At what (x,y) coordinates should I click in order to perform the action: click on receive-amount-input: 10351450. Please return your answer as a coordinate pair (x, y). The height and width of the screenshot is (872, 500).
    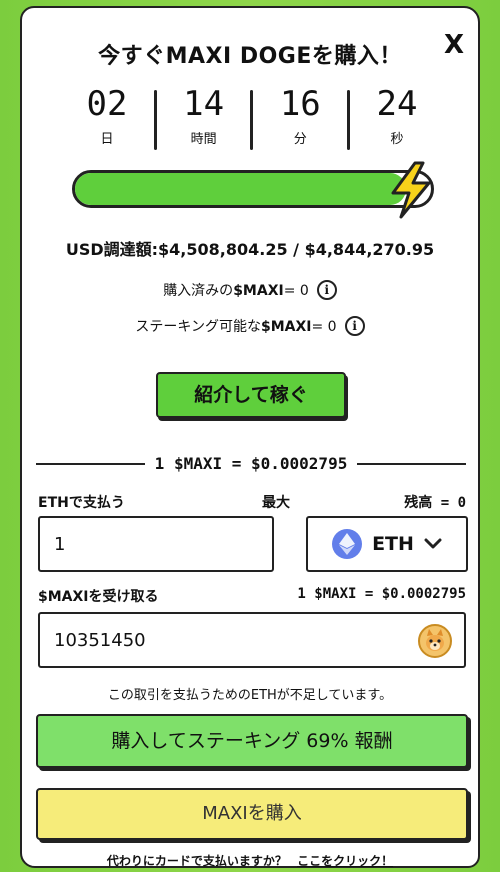
    Looking at the image, I should click on (252, 640).